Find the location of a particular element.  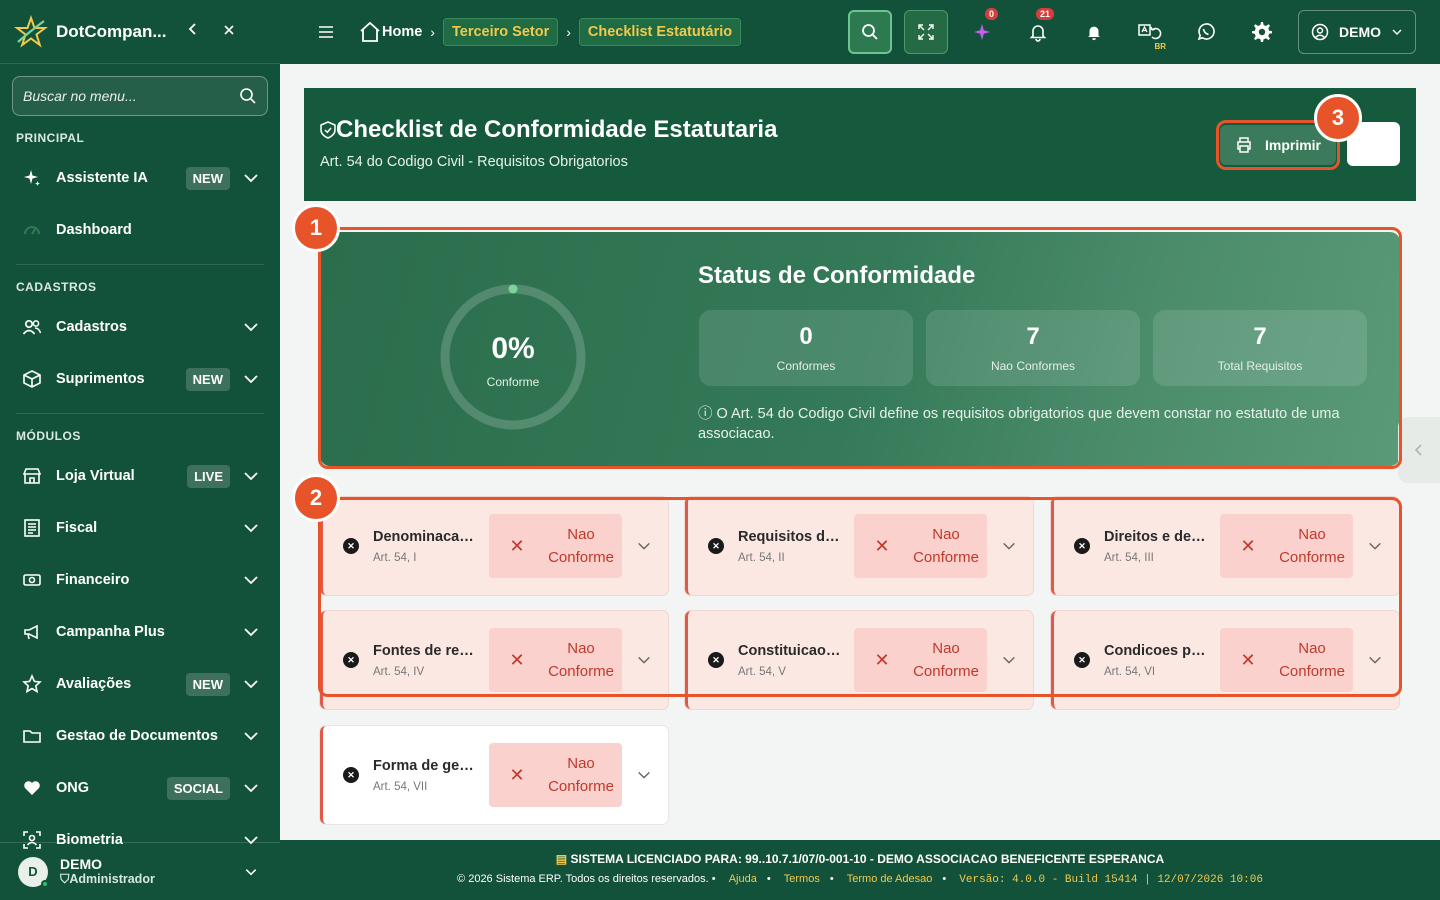

ai-sparkle-button: 0 is located at coordinates (982, 31).